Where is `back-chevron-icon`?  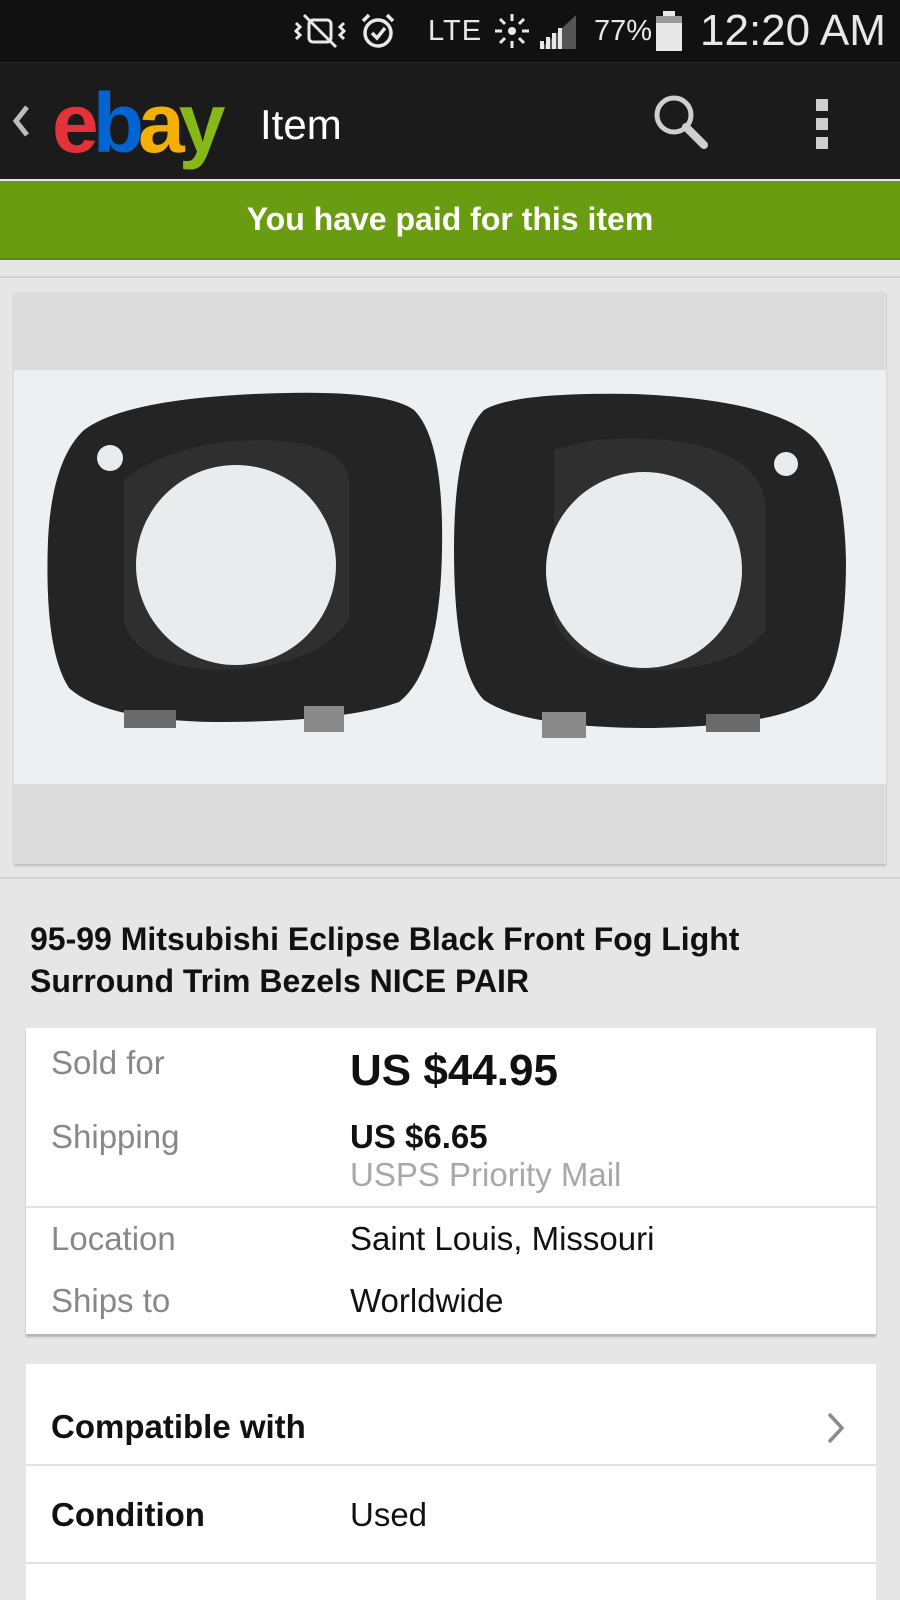 back-chevron-icon is located at coordinates (21, 121).